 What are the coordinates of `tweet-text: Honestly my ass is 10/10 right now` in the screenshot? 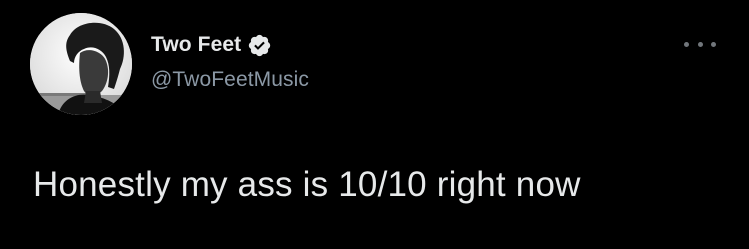 It's located at (307, 184).